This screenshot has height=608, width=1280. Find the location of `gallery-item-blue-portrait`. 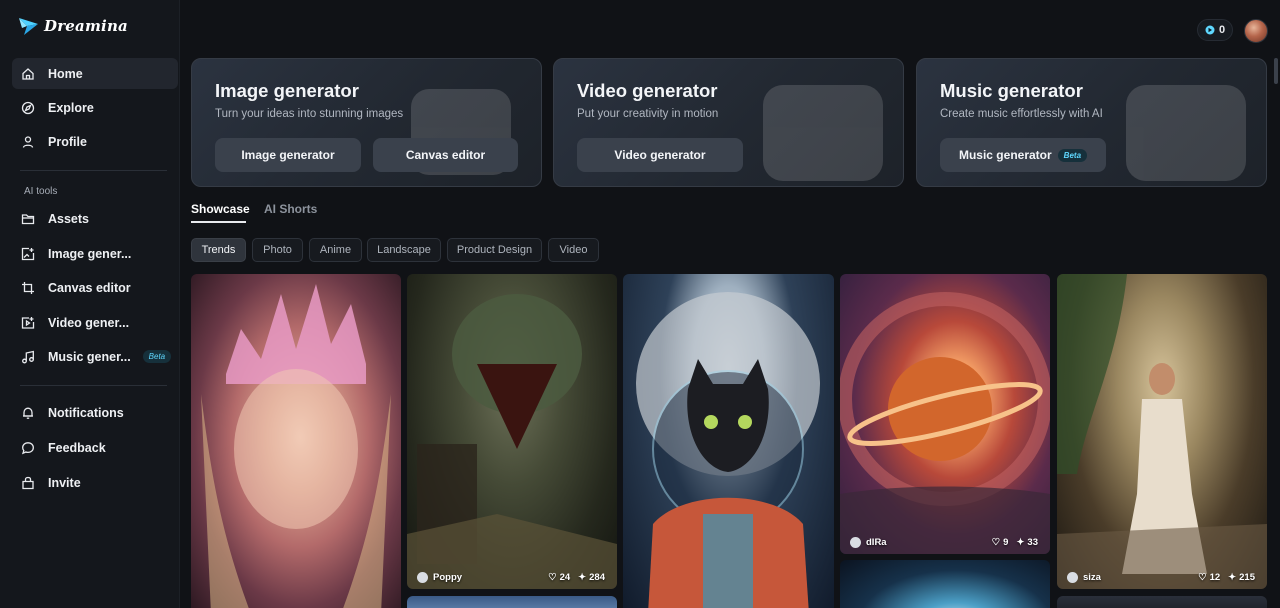

gallery-item-blue-portrait is located at coordinates (945, 584).